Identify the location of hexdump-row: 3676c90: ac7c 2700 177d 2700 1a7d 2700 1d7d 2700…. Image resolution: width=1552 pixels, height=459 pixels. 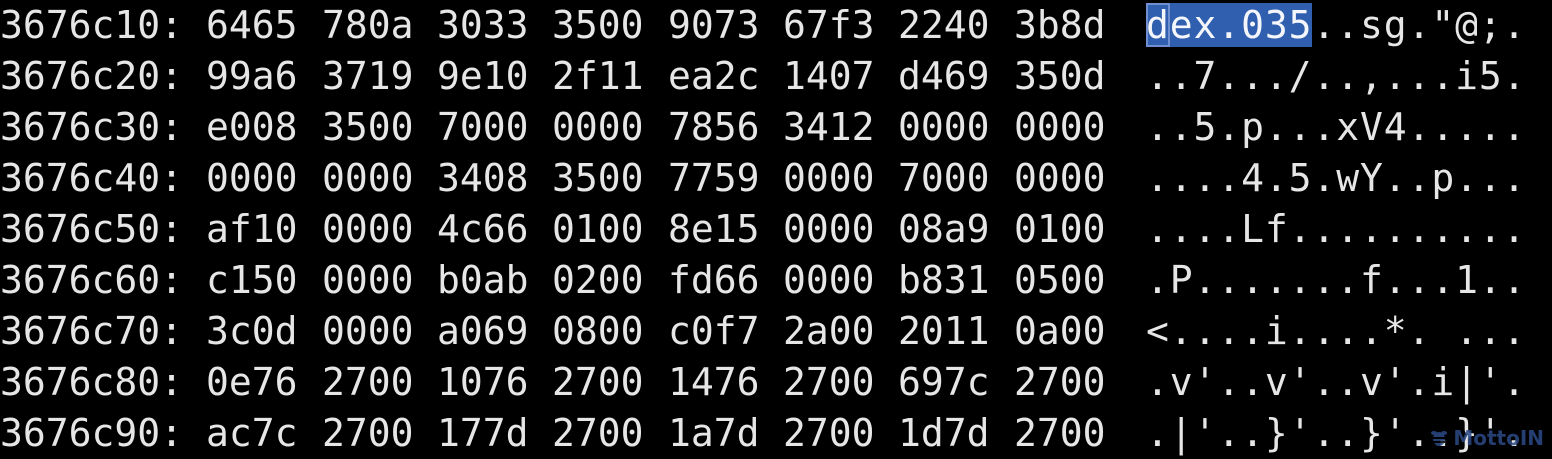
(776, 433).